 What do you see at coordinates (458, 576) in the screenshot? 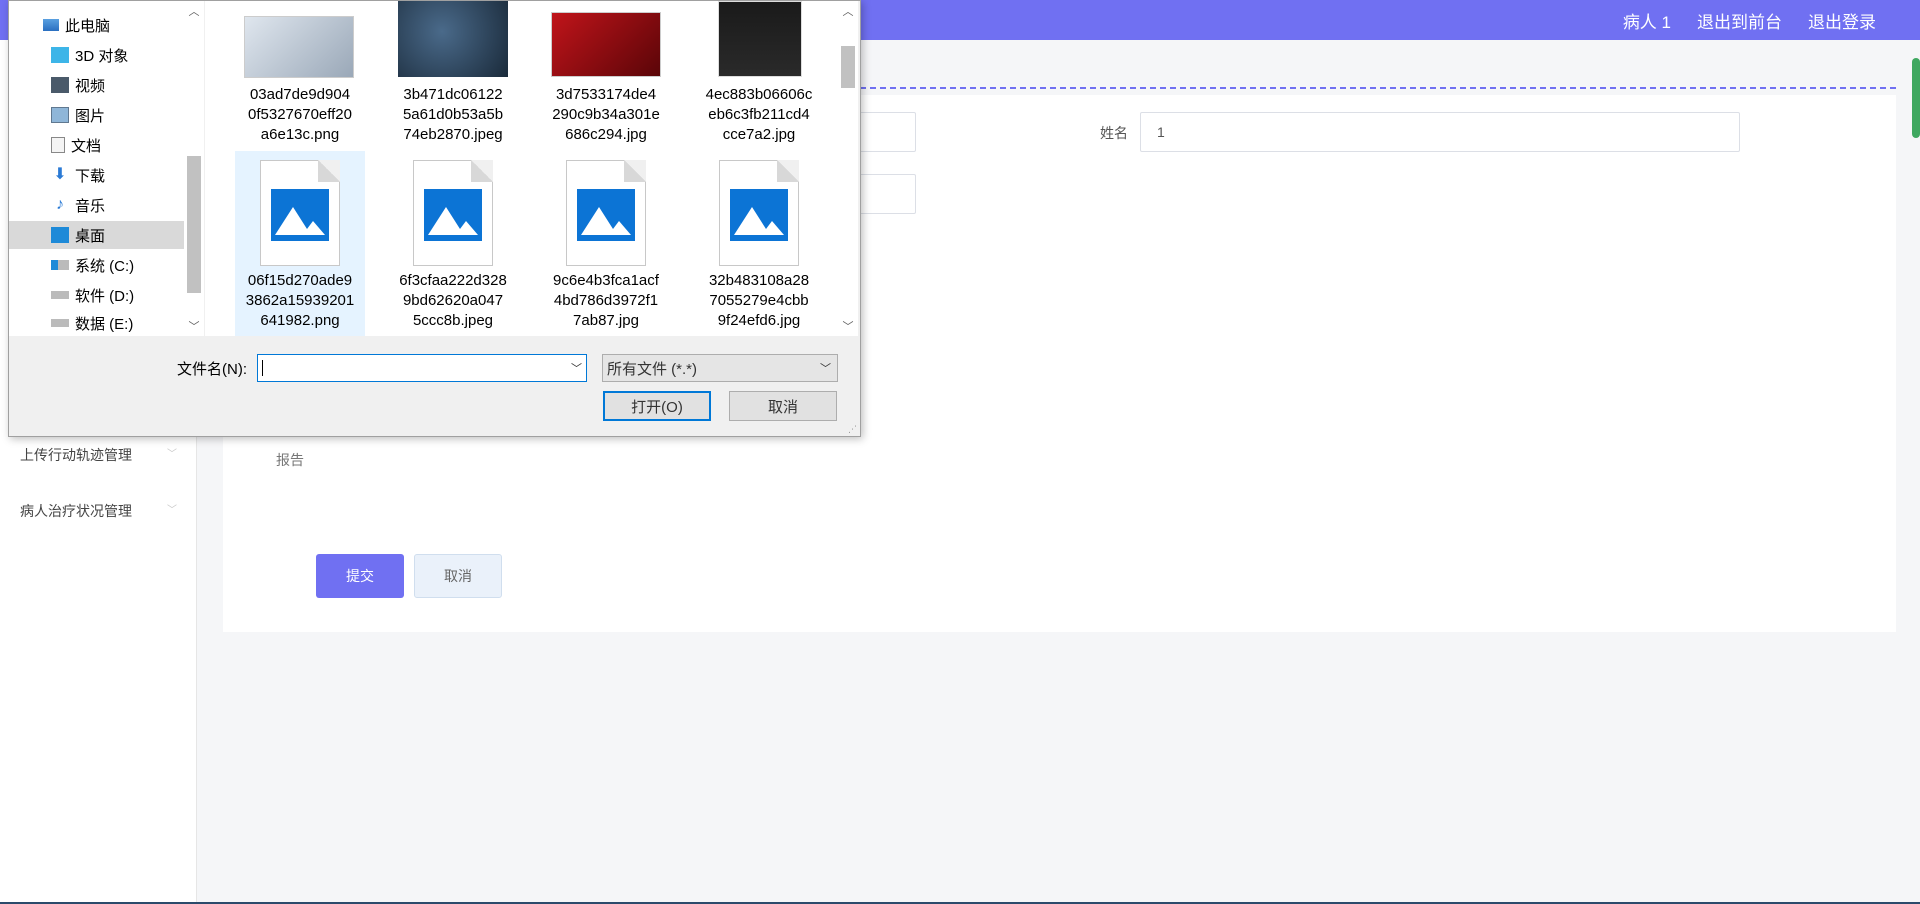
I see `cancel-button: 取消` at bounding box center [458, 576].